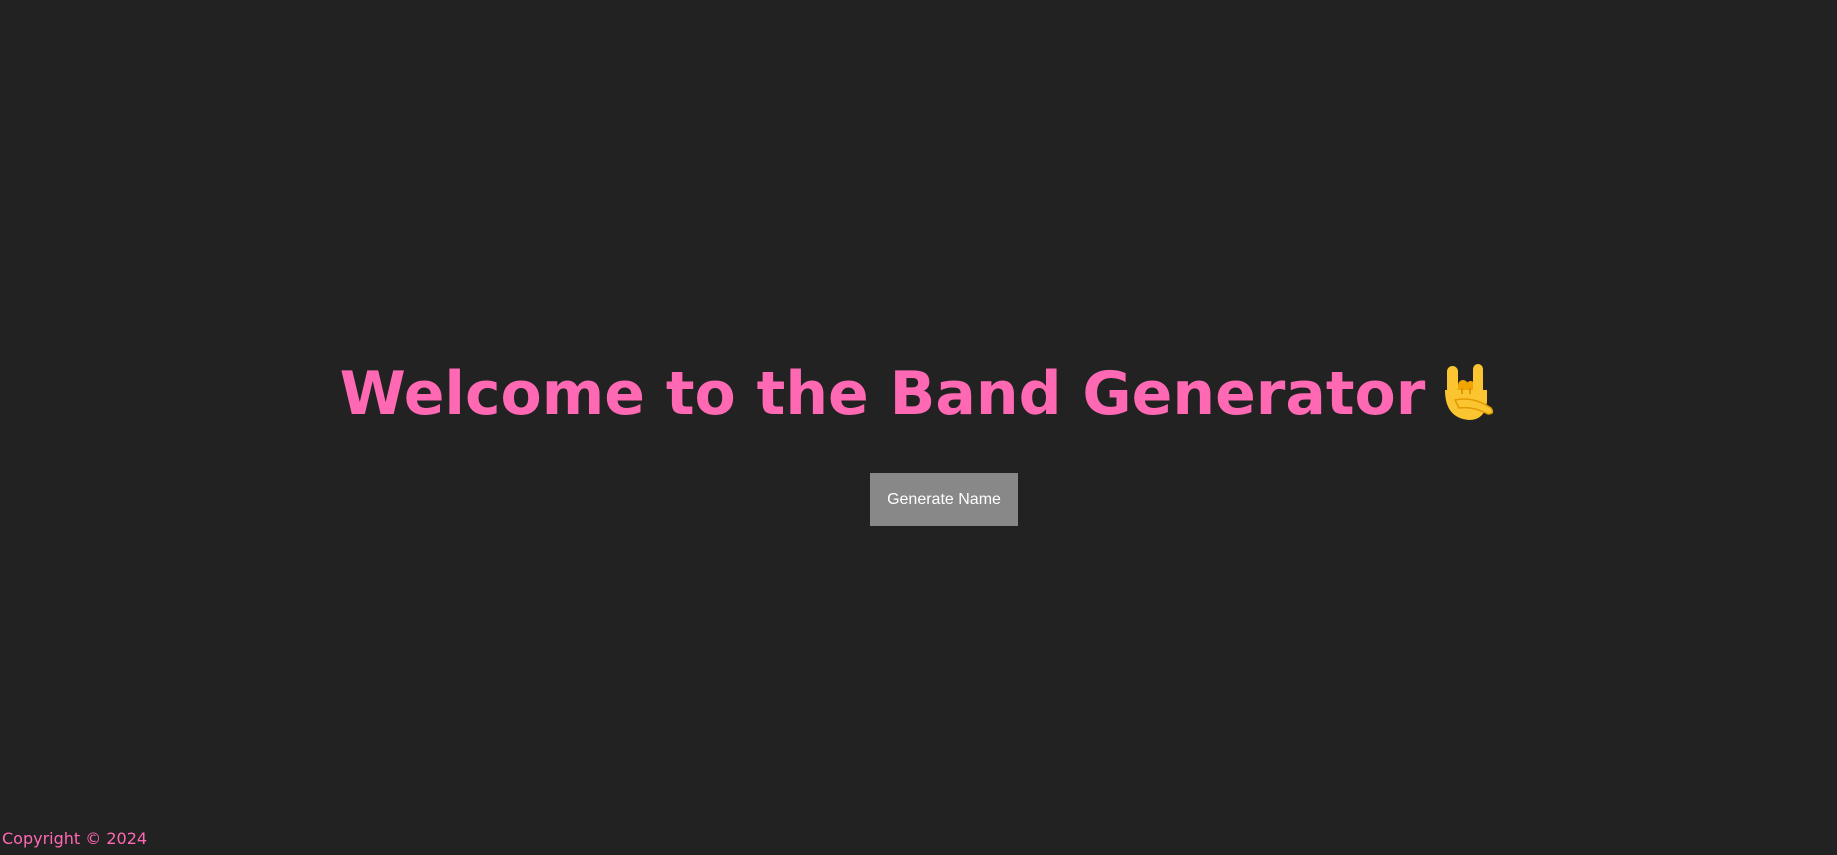 The height and width of the screenshot is (855, 1837). Describe the element at coordinates (1465, 392) in the screenshot. I see `rock-on-hand-icon` at that location.